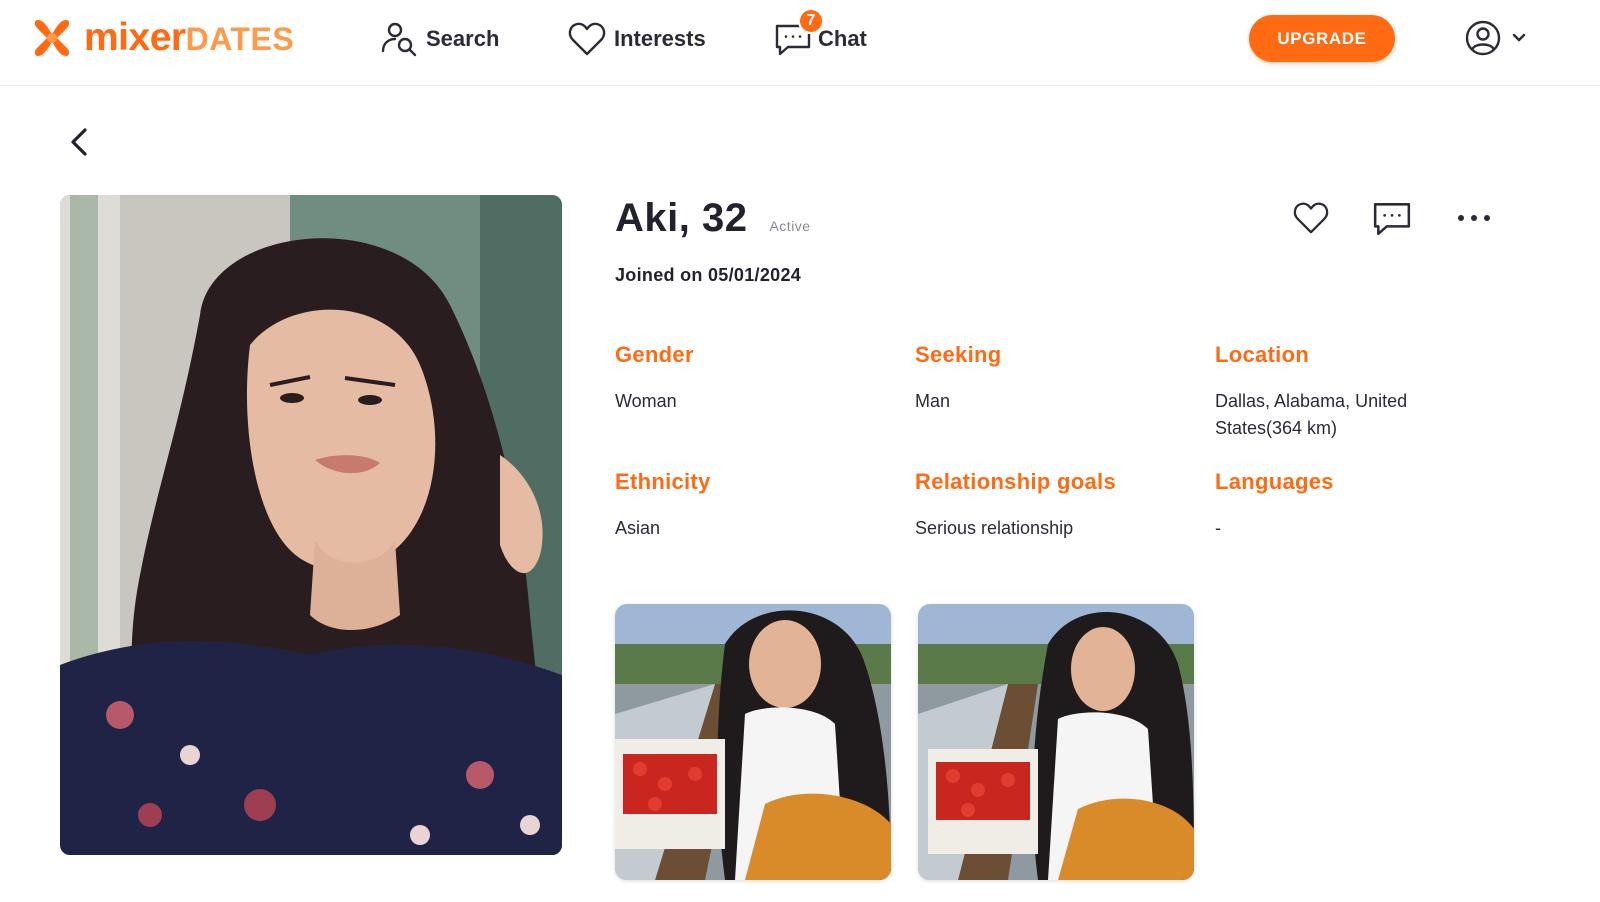 Image resolution: width=1600 pixels, height=902 pixels. Describe the element at coordinates (646, 401) in the screenshot. I see `field-value: Woman` at that location.